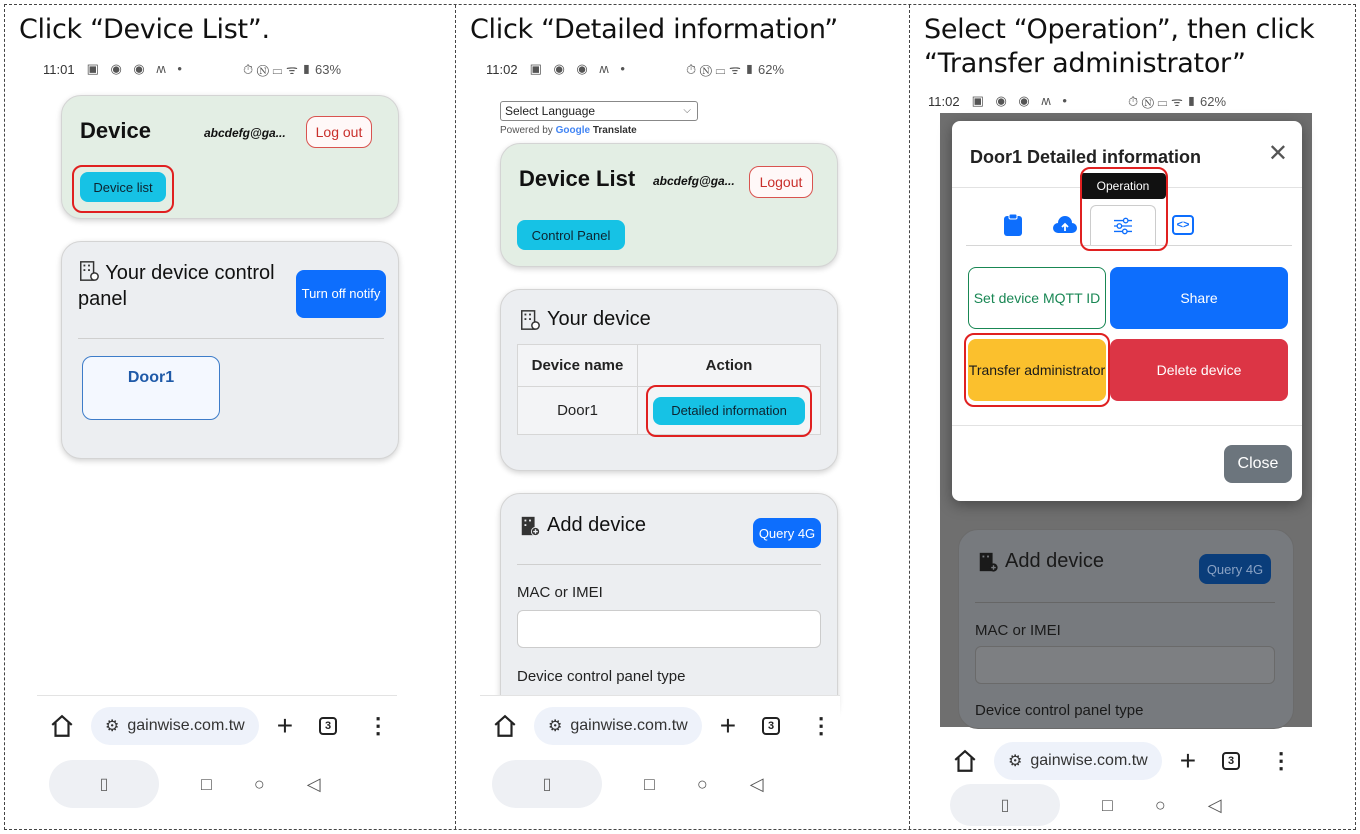 The height and width of the screenshot is (834, 1360). What do you see at coordinates (1089, 760) in the screenshot?
I see `url-text: gainwise.com.tw` at bounding box center [1089, 760].